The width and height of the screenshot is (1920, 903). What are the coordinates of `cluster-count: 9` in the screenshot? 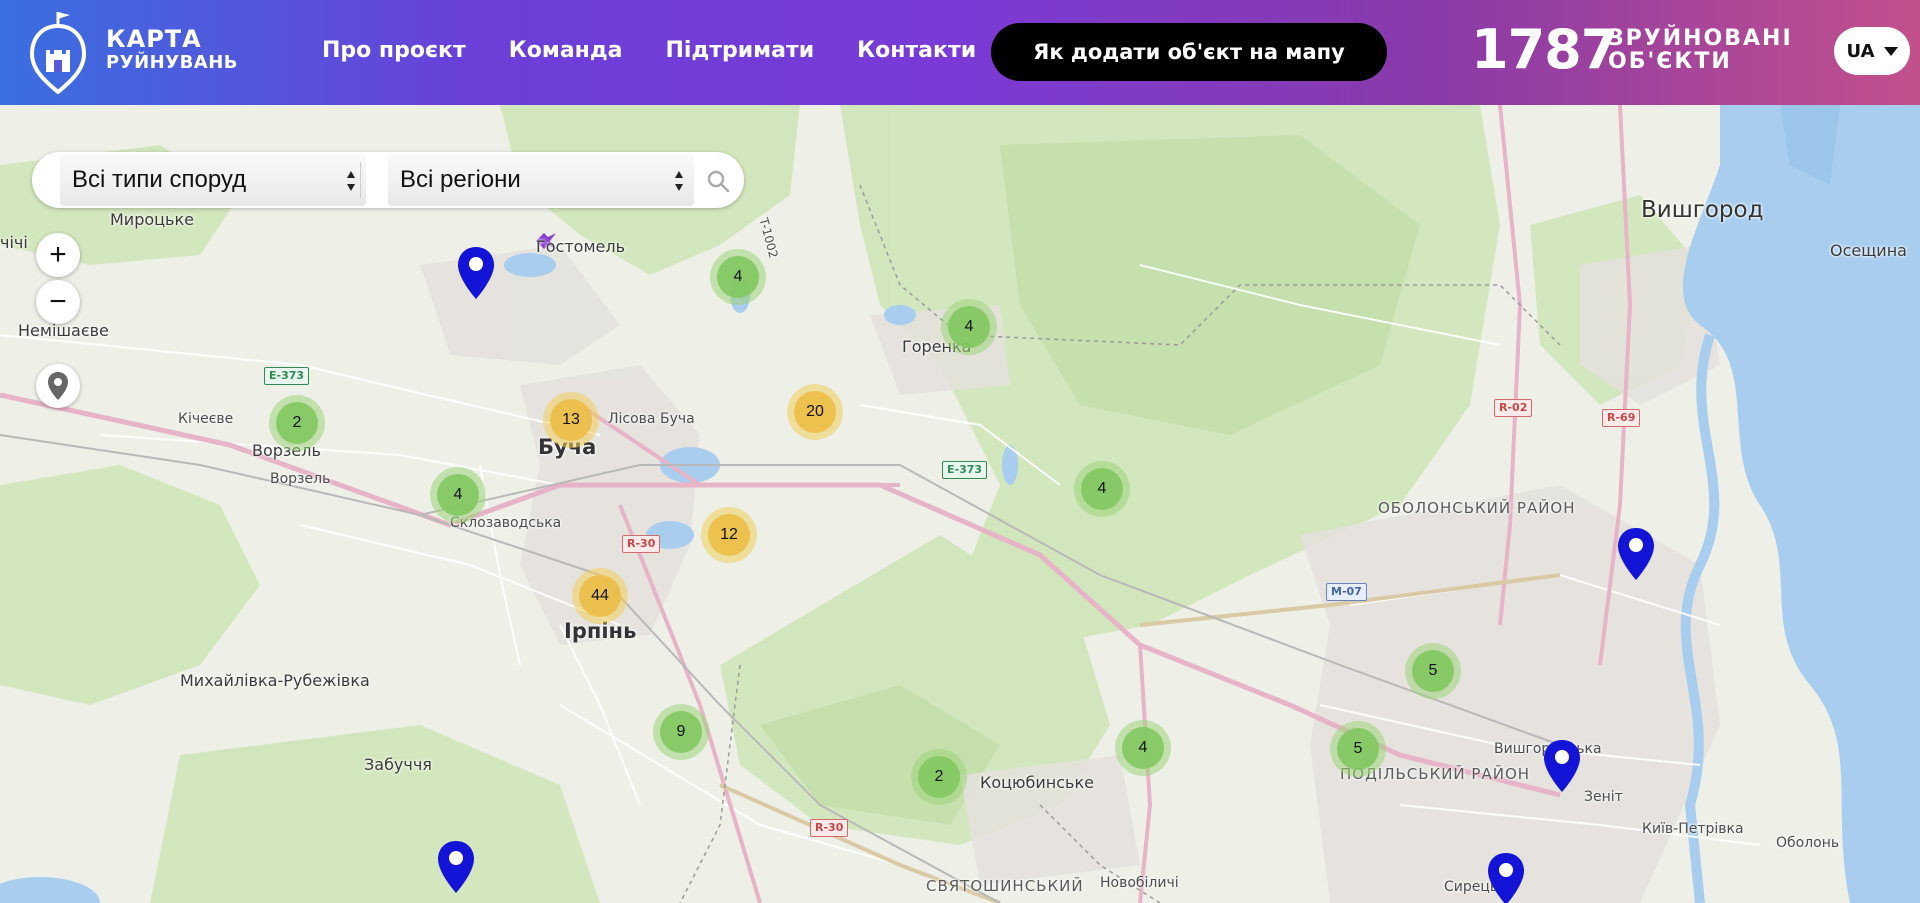 It's located at (681, 732).